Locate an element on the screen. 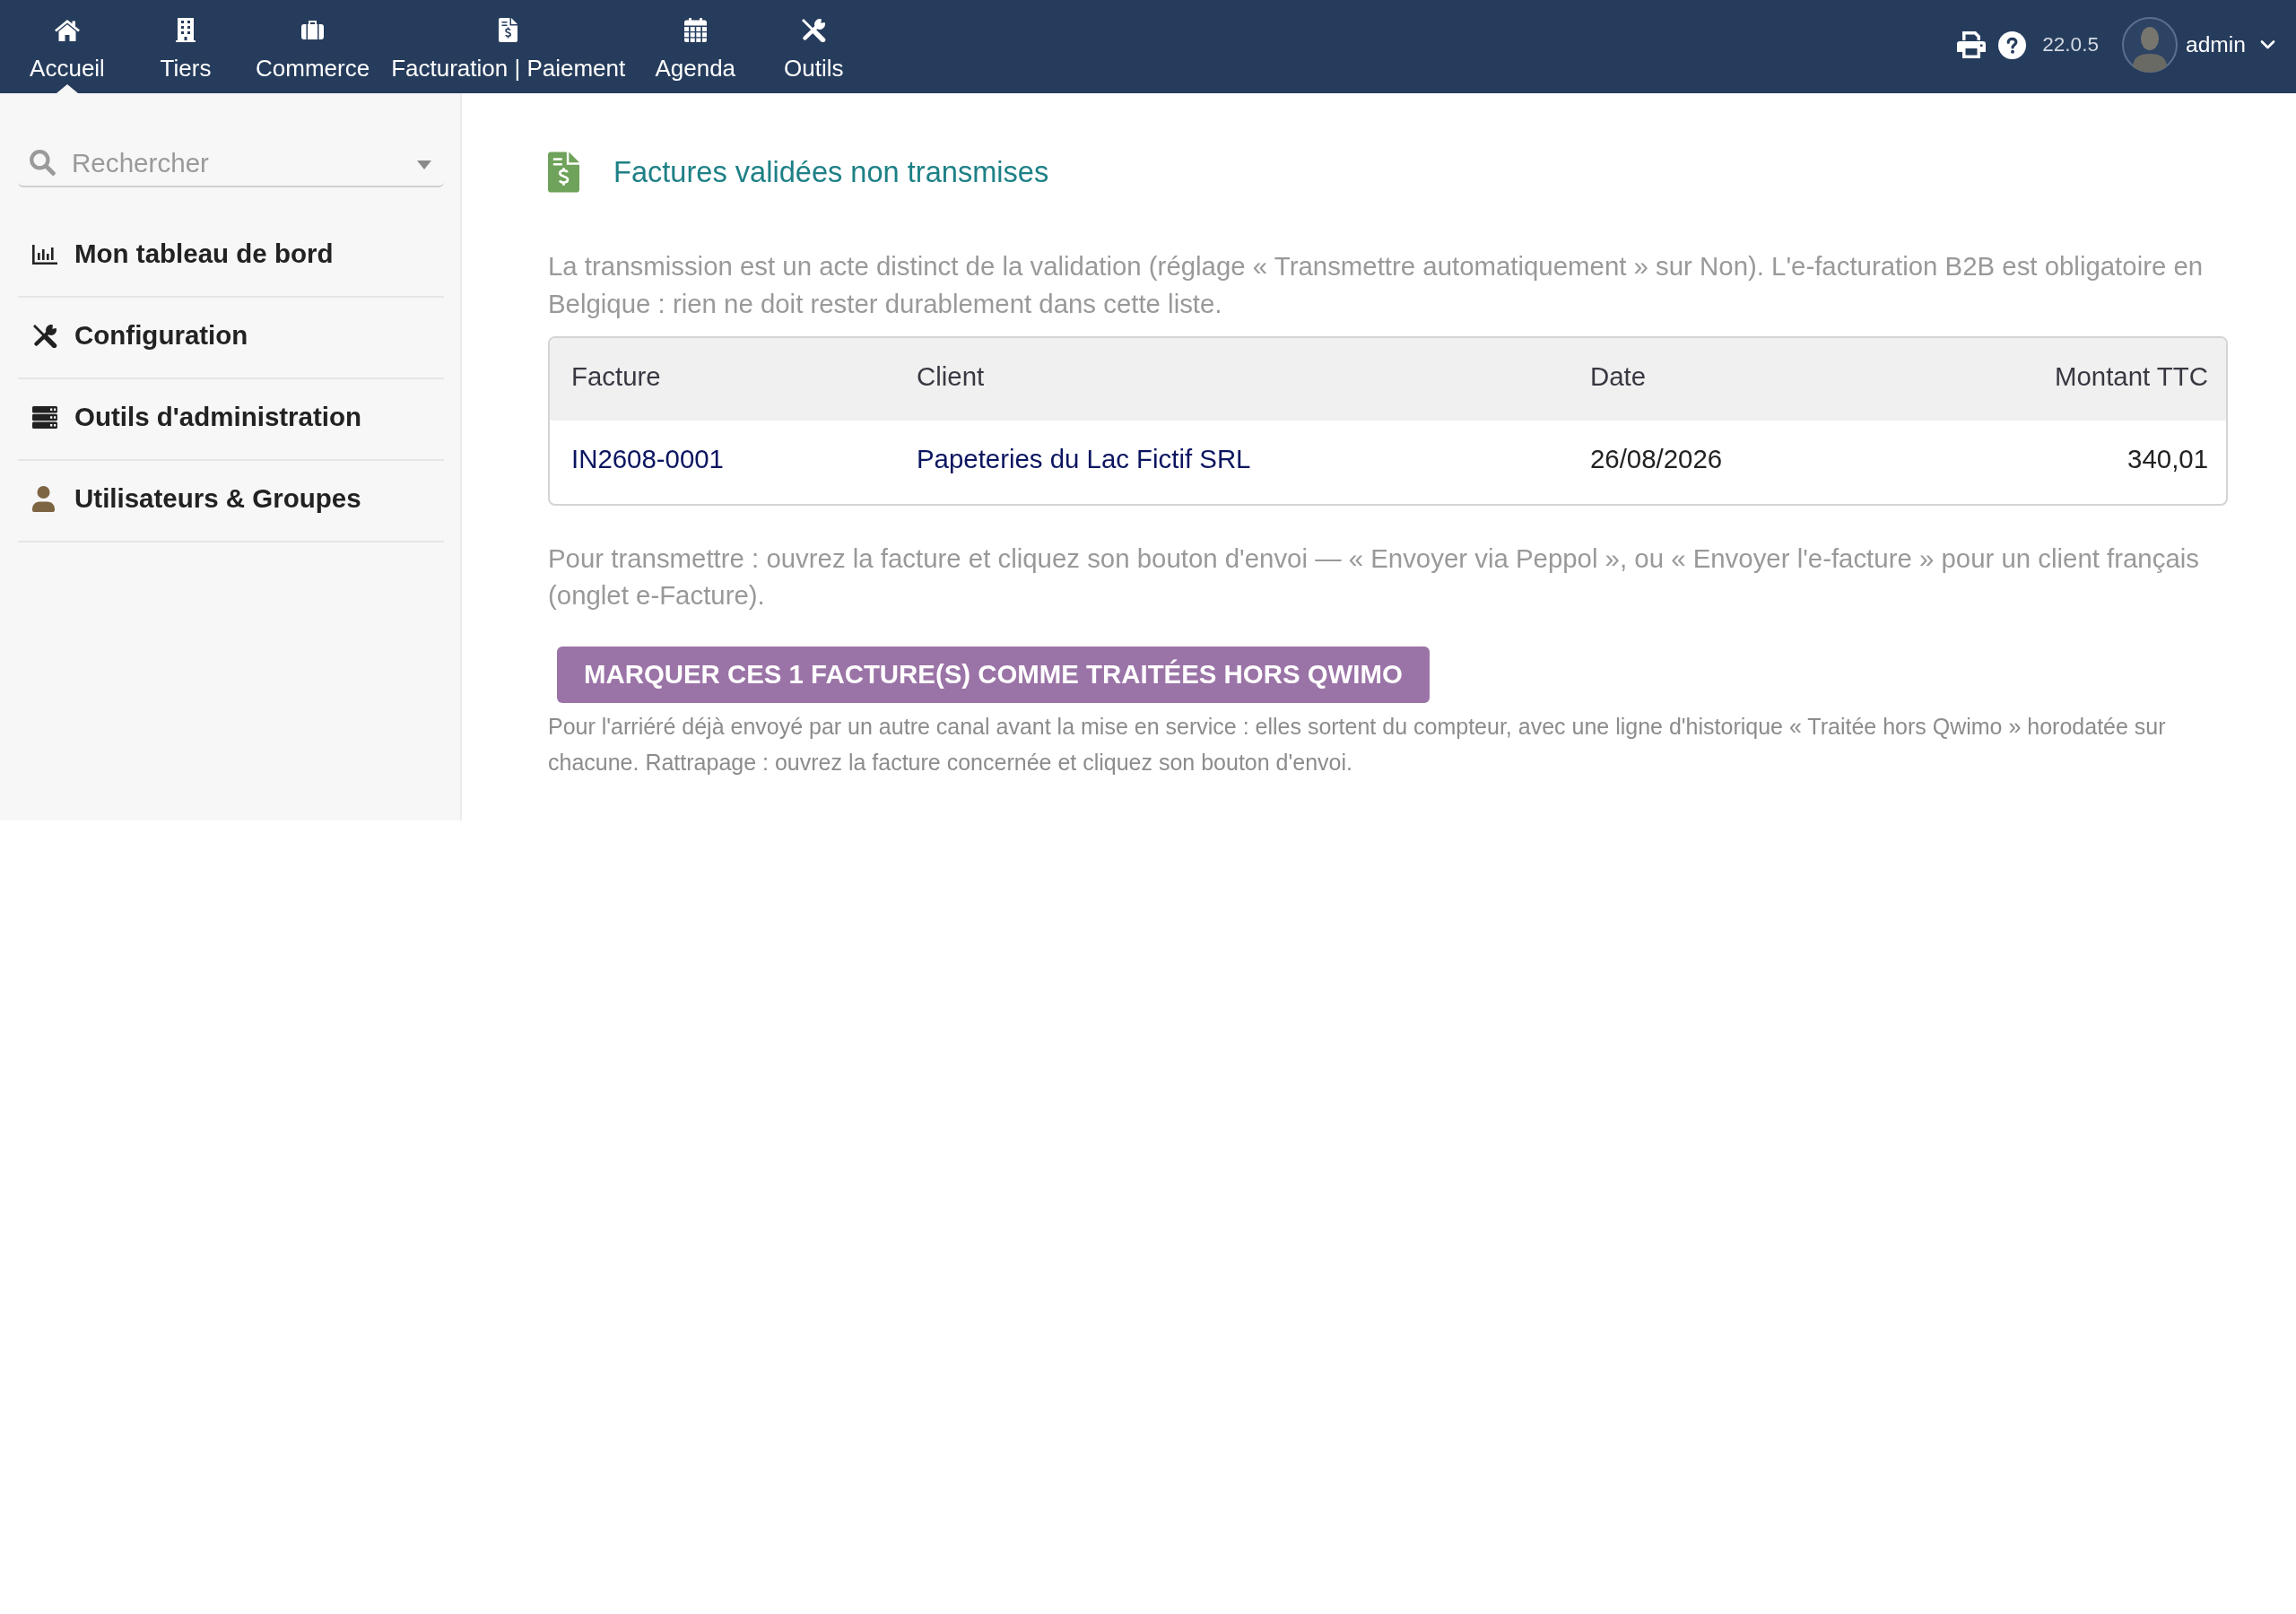 The image size is (2296, 1614). user-menu-button: admin is located at coordinates (2198, 45).